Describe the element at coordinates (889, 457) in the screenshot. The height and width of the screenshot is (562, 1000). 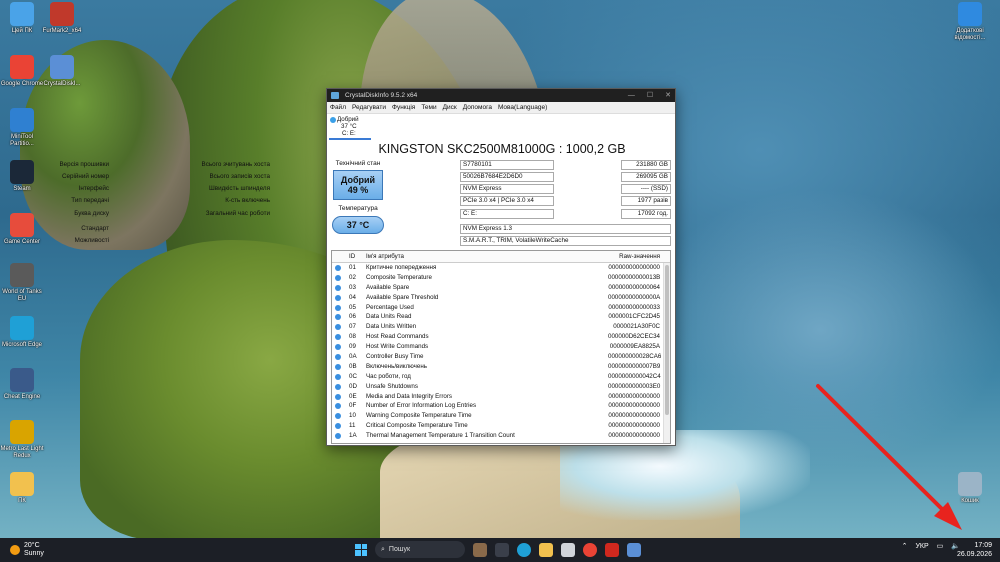
I see `red-arrow-annotation` at that location.